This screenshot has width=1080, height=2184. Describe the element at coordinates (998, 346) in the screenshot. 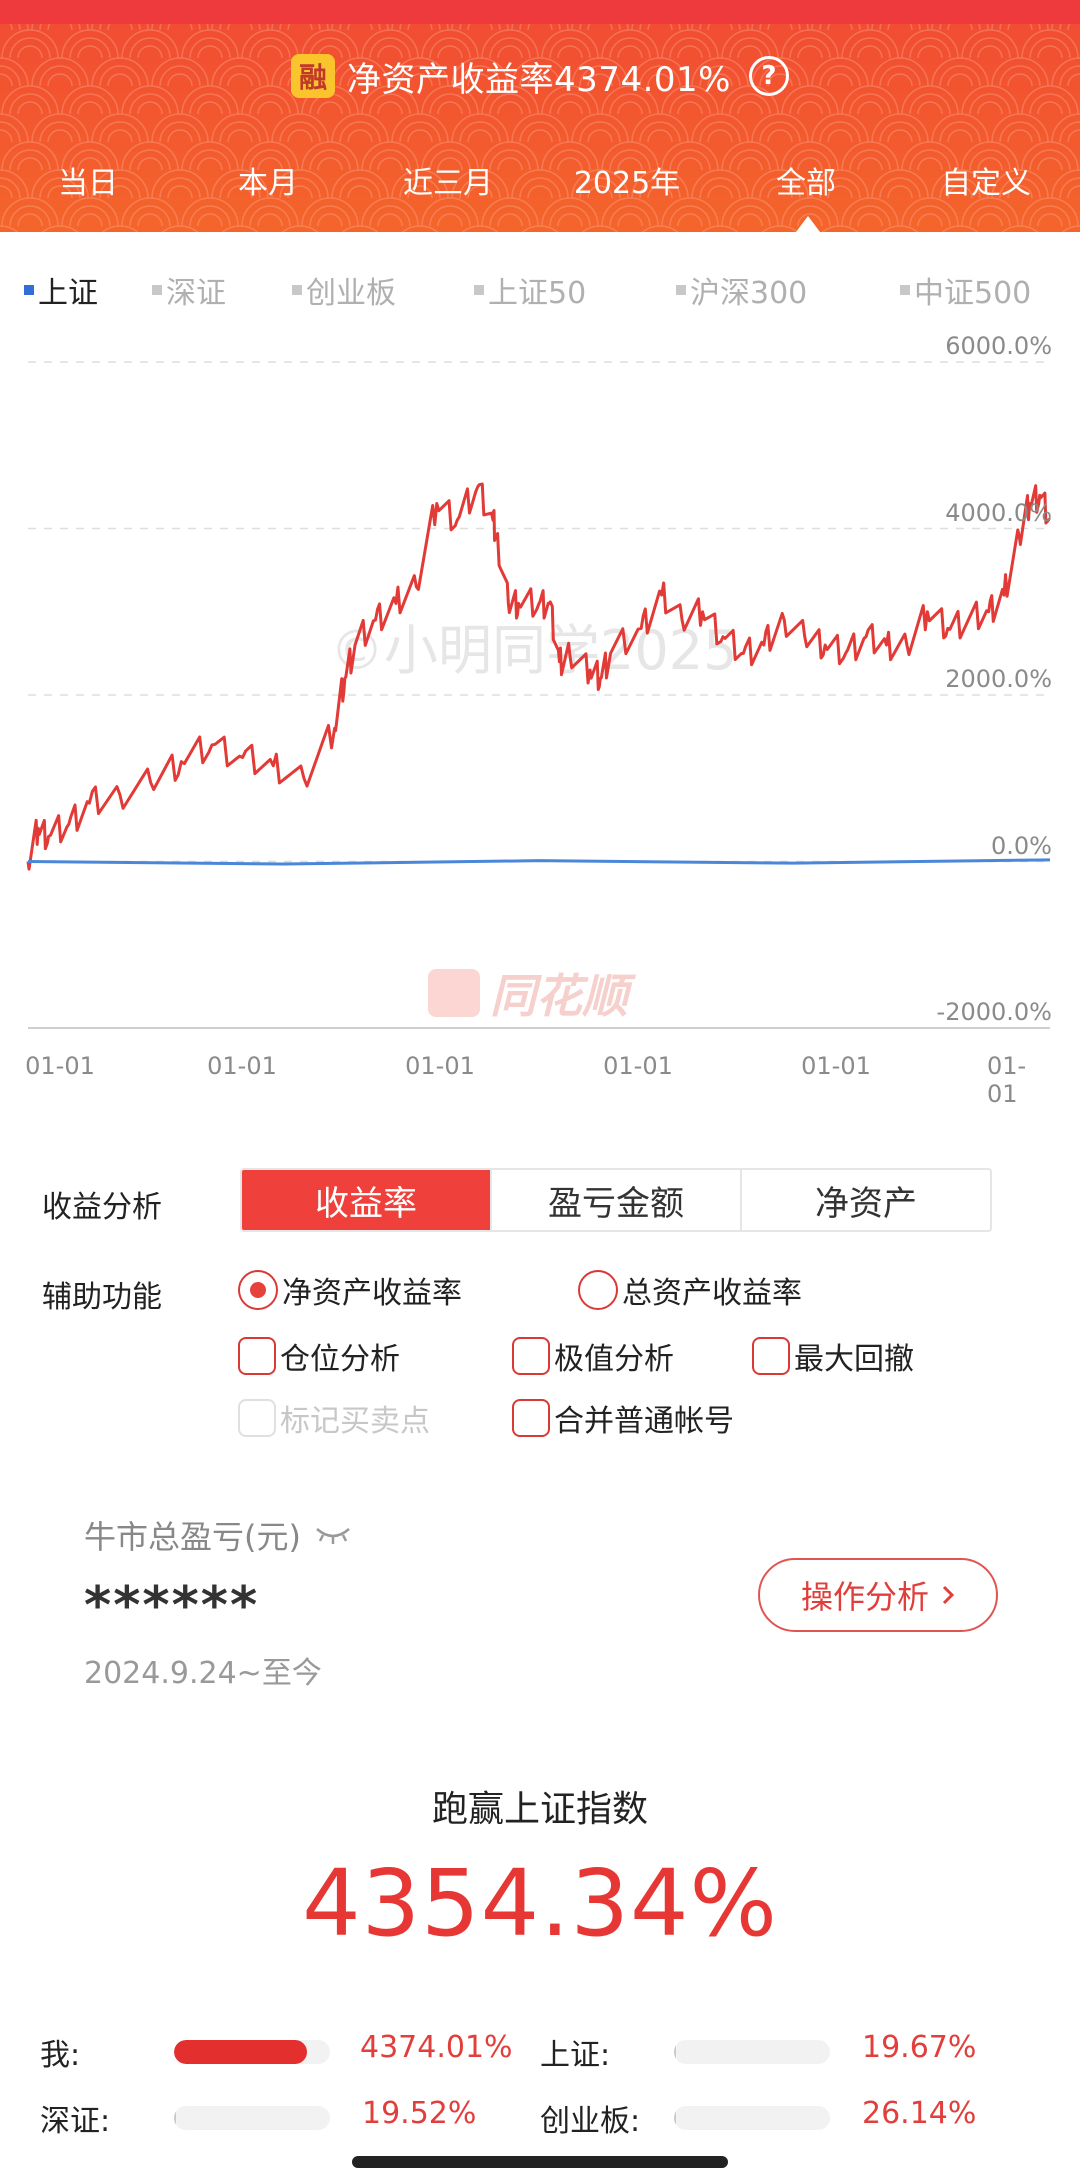

I see `y-tick-label: 6000.0%` at that location.